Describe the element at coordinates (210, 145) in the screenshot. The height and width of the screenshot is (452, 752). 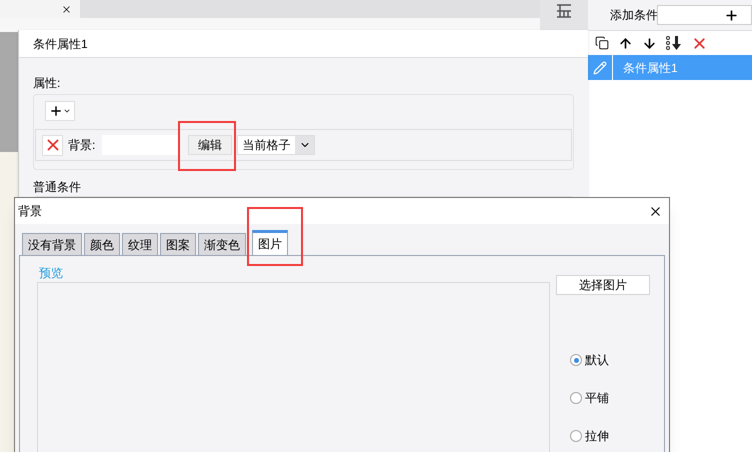
I see `edit-button: 编辑` at that location.